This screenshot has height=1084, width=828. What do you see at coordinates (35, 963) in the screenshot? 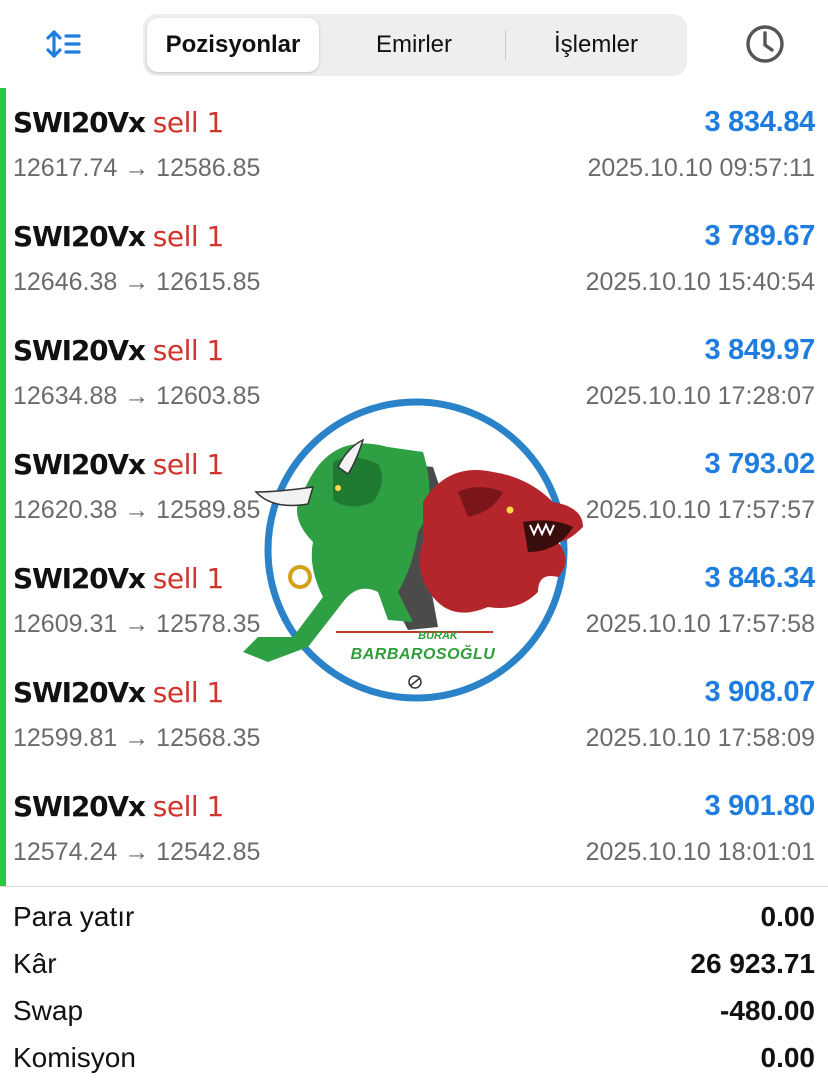
I see `summary-label: Kâr` at bounding box center [35, 963].